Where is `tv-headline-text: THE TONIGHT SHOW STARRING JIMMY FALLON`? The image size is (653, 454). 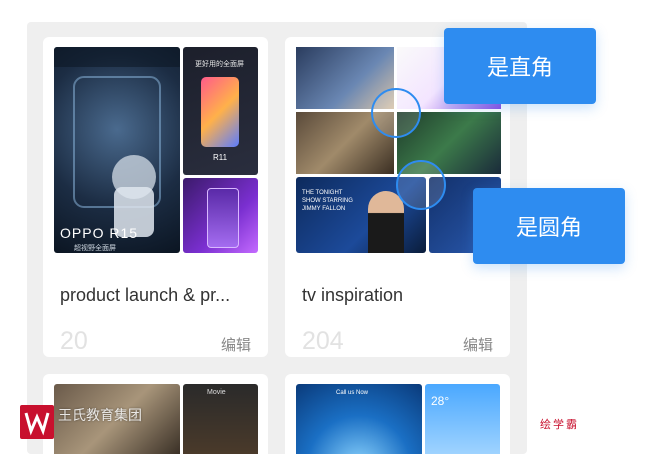 tv-headline-text: THE TONIGHT SHOW STARRING JIMMY FALLON is located at coordinates (327, 201).